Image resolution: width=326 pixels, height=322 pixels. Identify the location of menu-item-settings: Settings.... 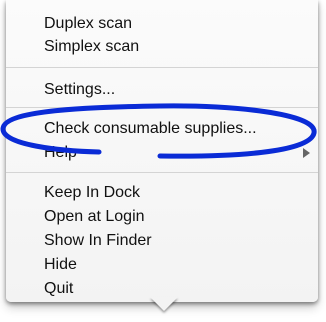
(162, 90).